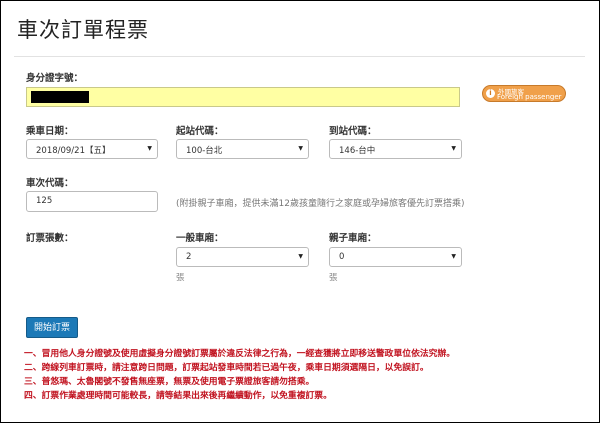  I want to click on family-car-value: 0, so click(342, 257).